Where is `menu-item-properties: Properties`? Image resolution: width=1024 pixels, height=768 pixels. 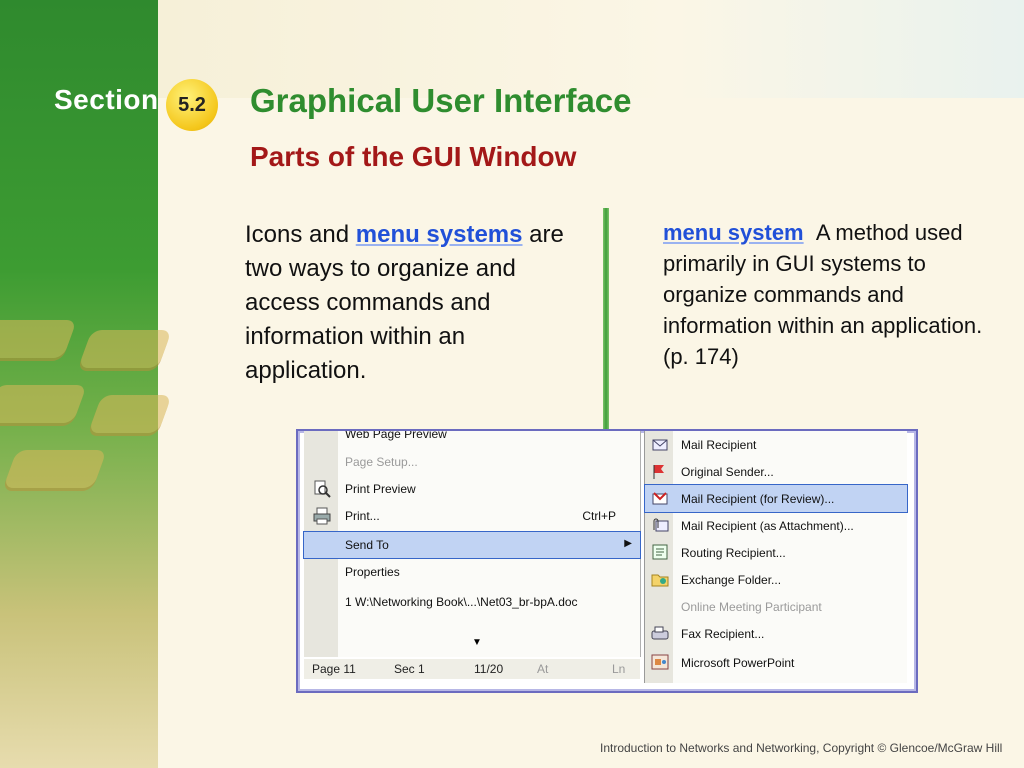 menu-item-properties: Properties is located at coordinates (472, 572).